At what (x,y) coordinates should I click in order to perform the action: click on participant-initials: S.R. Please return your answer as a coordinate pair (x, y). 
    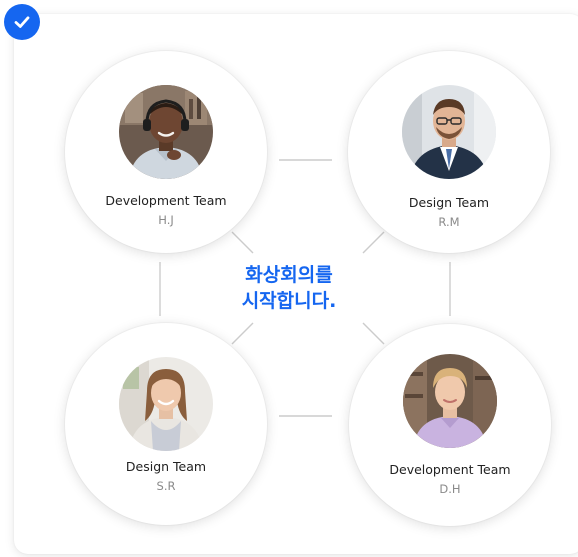
    Looking at the image, I should click on (166, 486).